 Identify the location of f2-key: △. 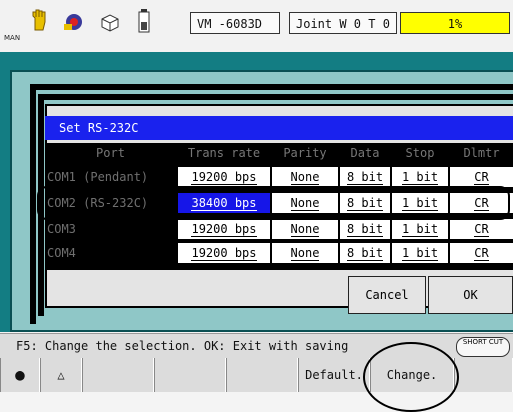
(61, 375).